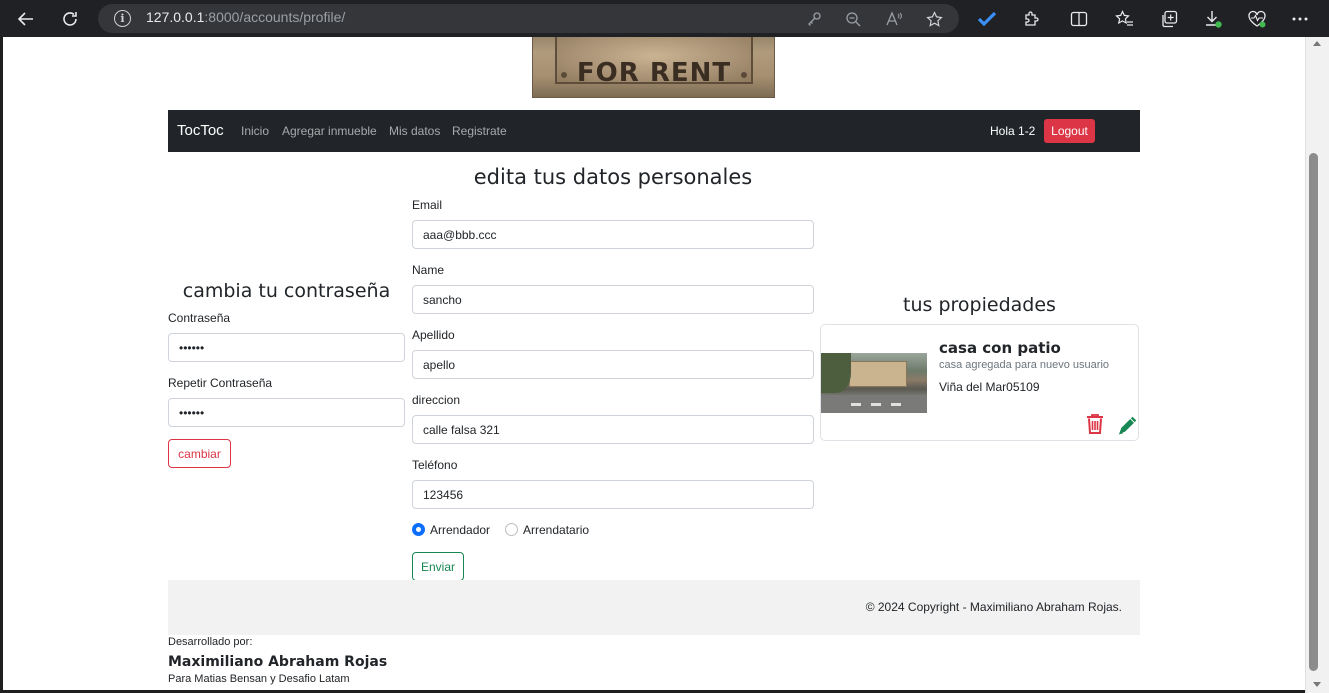 This screenshot has height=693, width=1329. I want to click on split-screen-icon, so click(1079, 19).